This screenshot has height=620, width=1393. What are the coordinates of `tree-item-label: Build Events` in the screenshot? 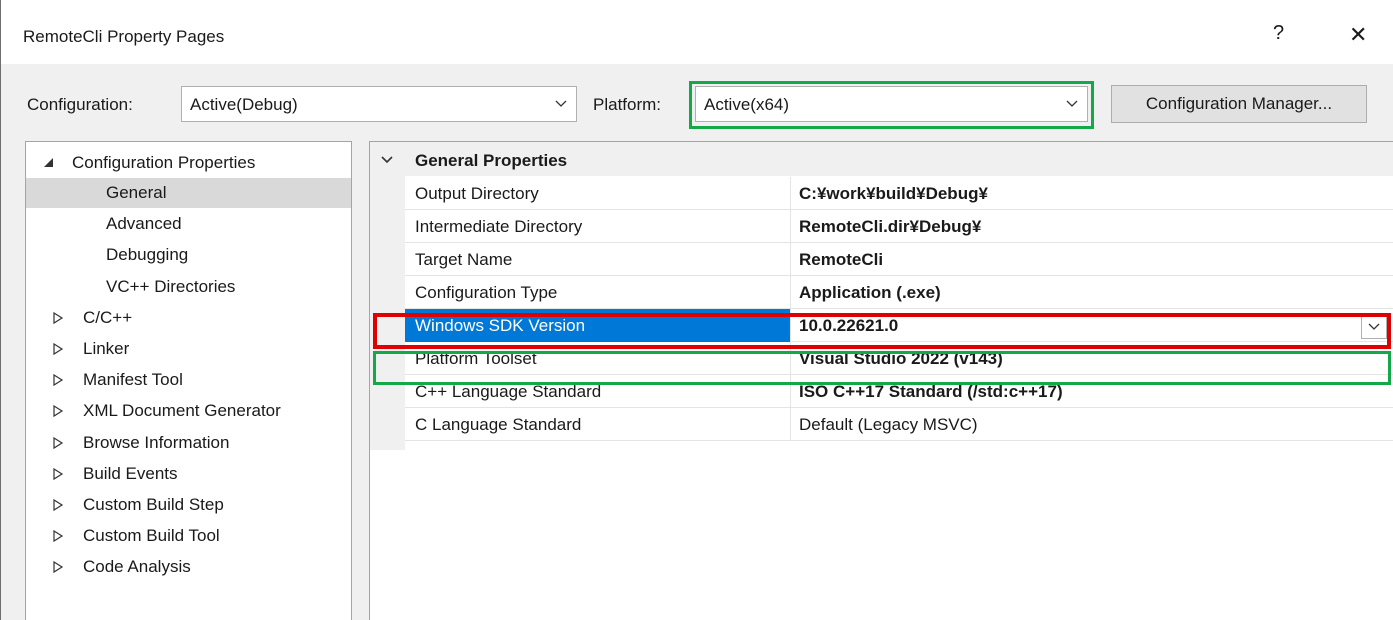 It's located at (130, 473).